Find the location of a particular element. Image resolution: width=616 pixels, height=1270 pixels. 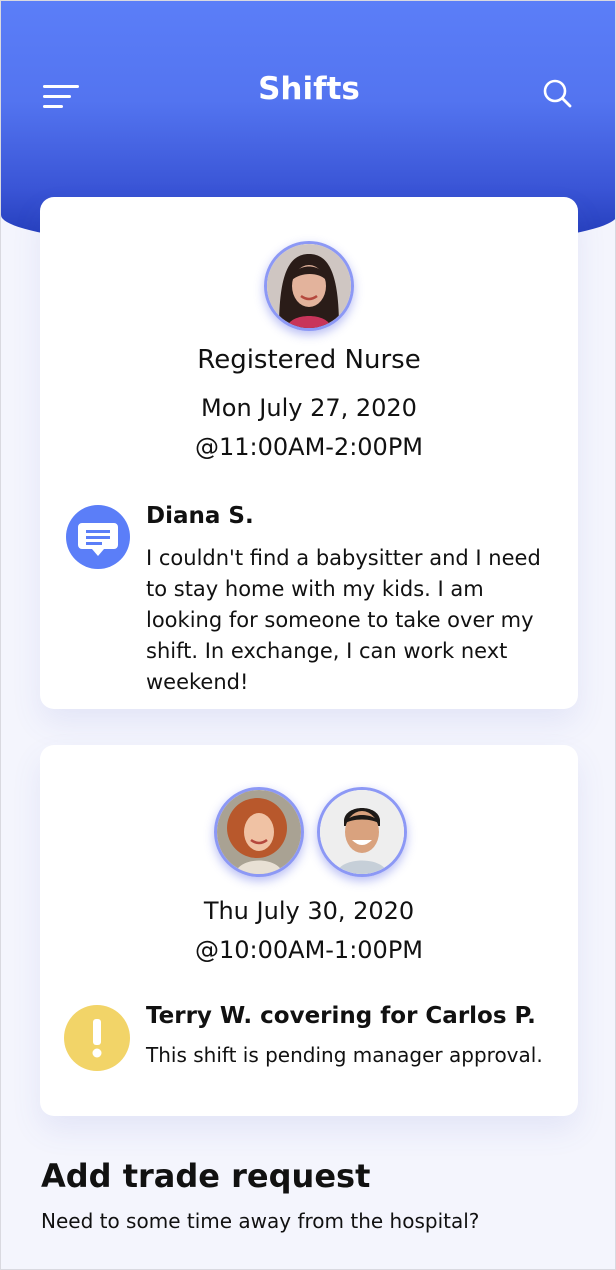

shift-time: @11:00AM-2:00PM is located at coordinates (309, 447).